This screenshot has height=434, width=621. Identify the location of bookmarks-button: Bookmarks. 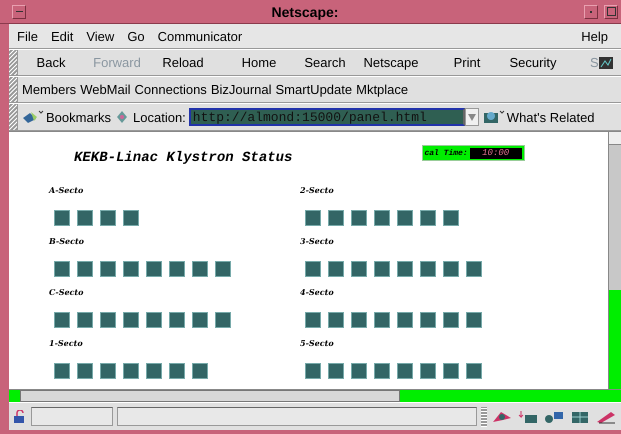
(79, 117).